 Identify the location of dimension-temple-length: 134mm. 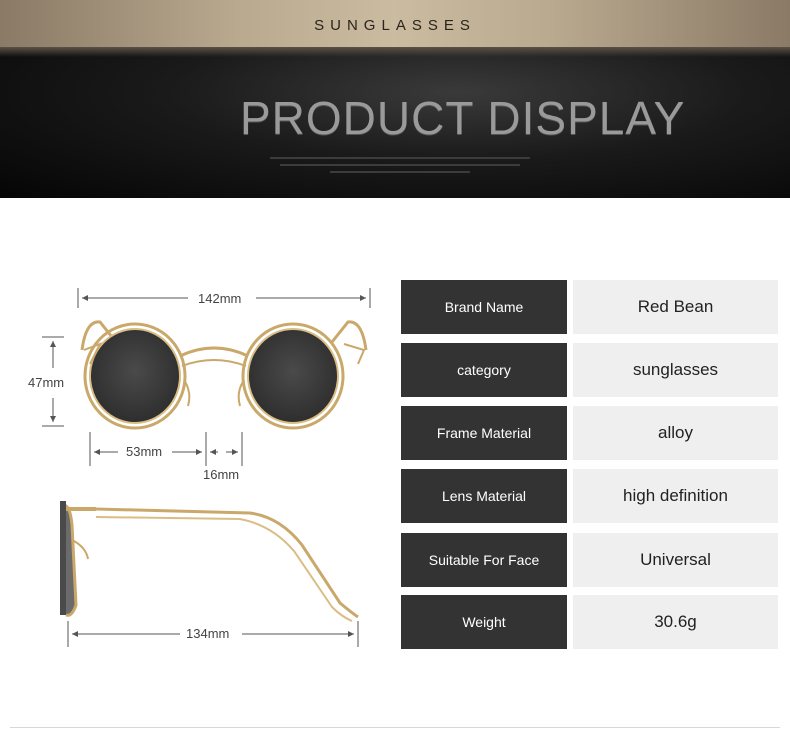
(208, 633).